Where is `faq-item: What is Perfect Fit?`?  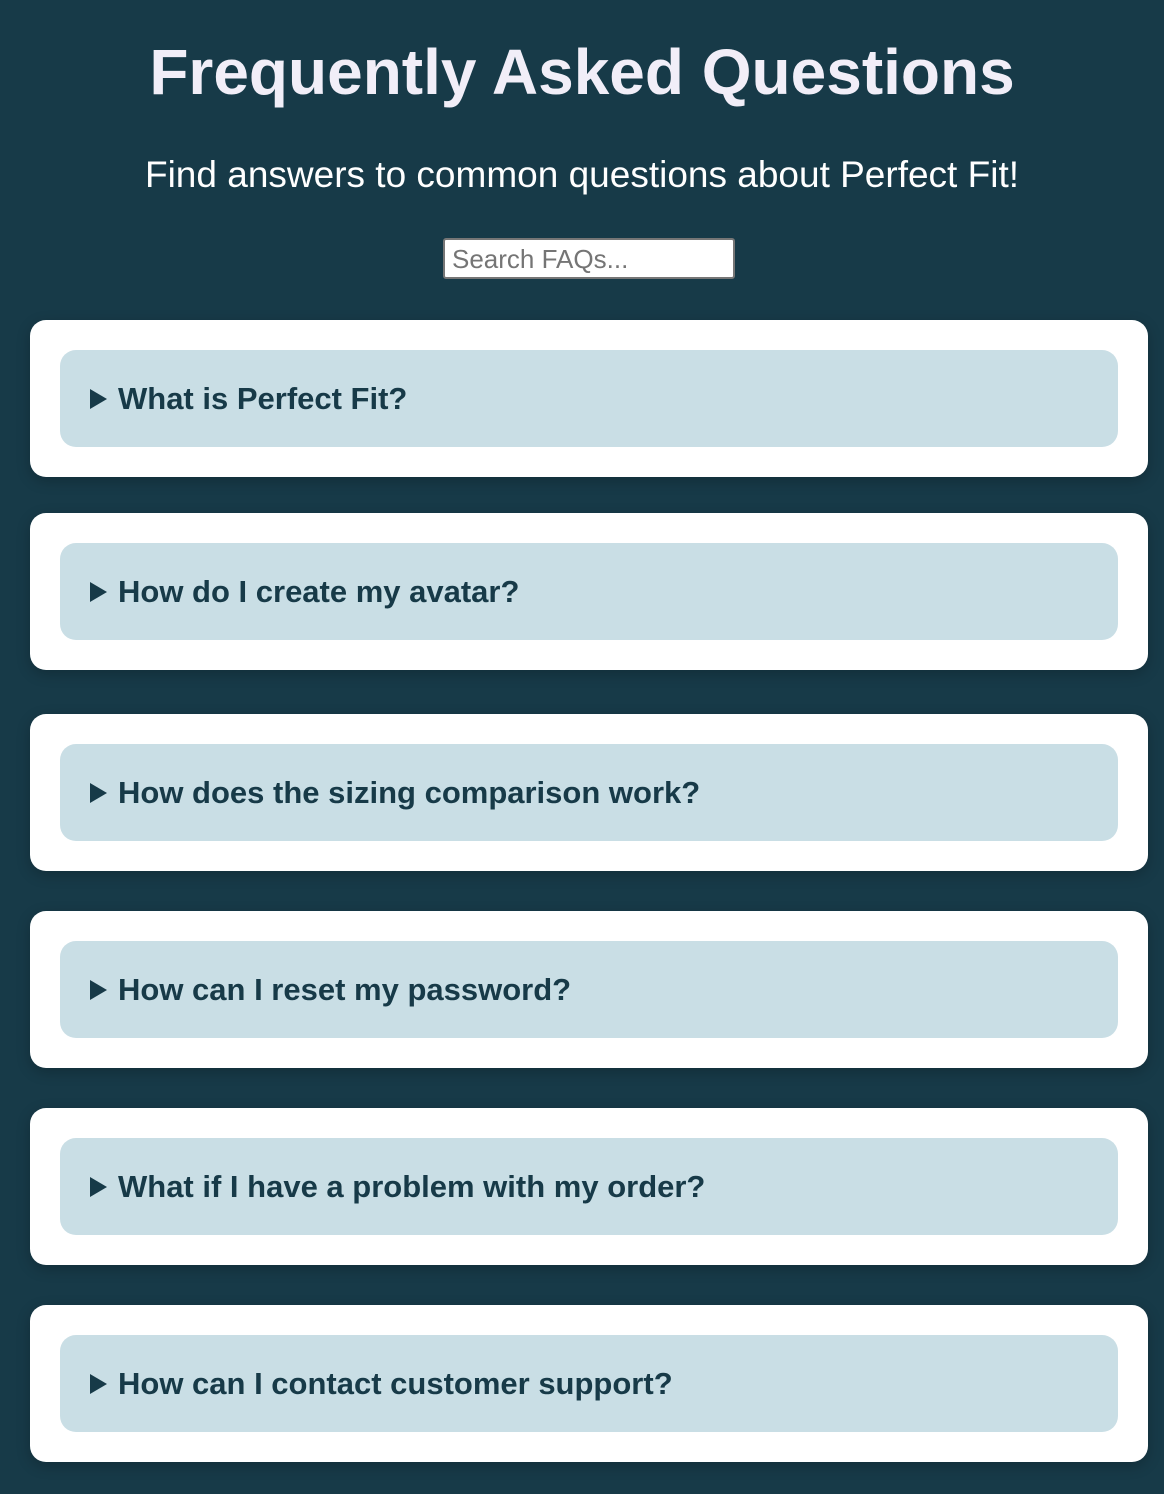 faq-item: What is Perfect Fit? is located at coordinates (589, 398).